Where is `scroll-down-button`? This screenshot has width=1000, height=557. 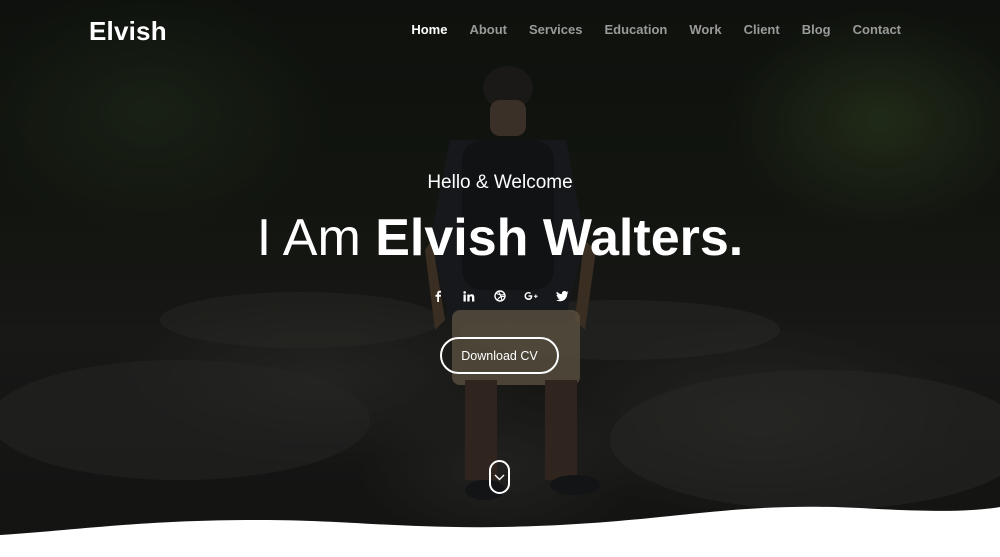 scroll-down-button is located at coordinates (499, 477).